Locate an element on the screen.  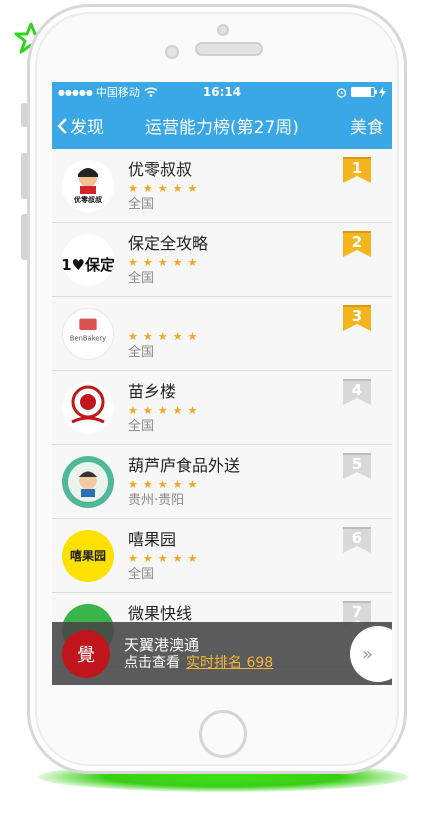
rank-number: 1 is located at coordinates (357, 168).